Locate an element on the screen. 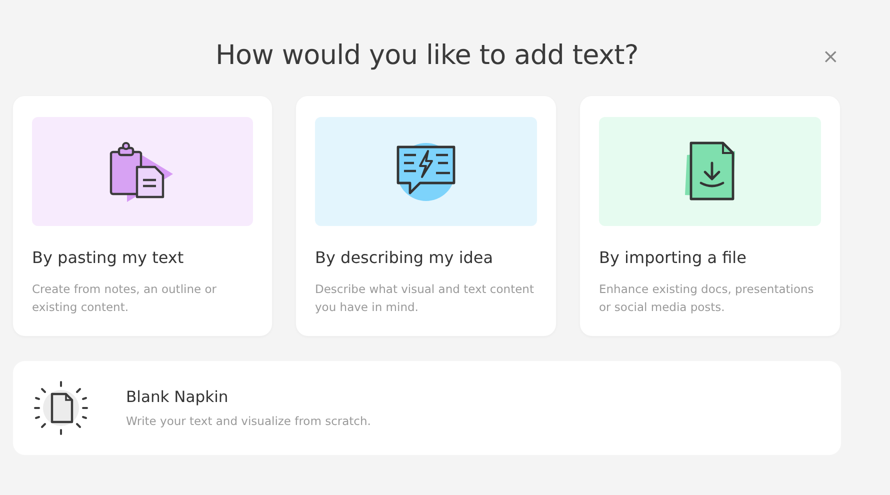 The height and width of the screenshot is (495, 890). option-card: By importing a file Enhance existing docs, presentations or social media posts. is located at coordinates (710, 216).